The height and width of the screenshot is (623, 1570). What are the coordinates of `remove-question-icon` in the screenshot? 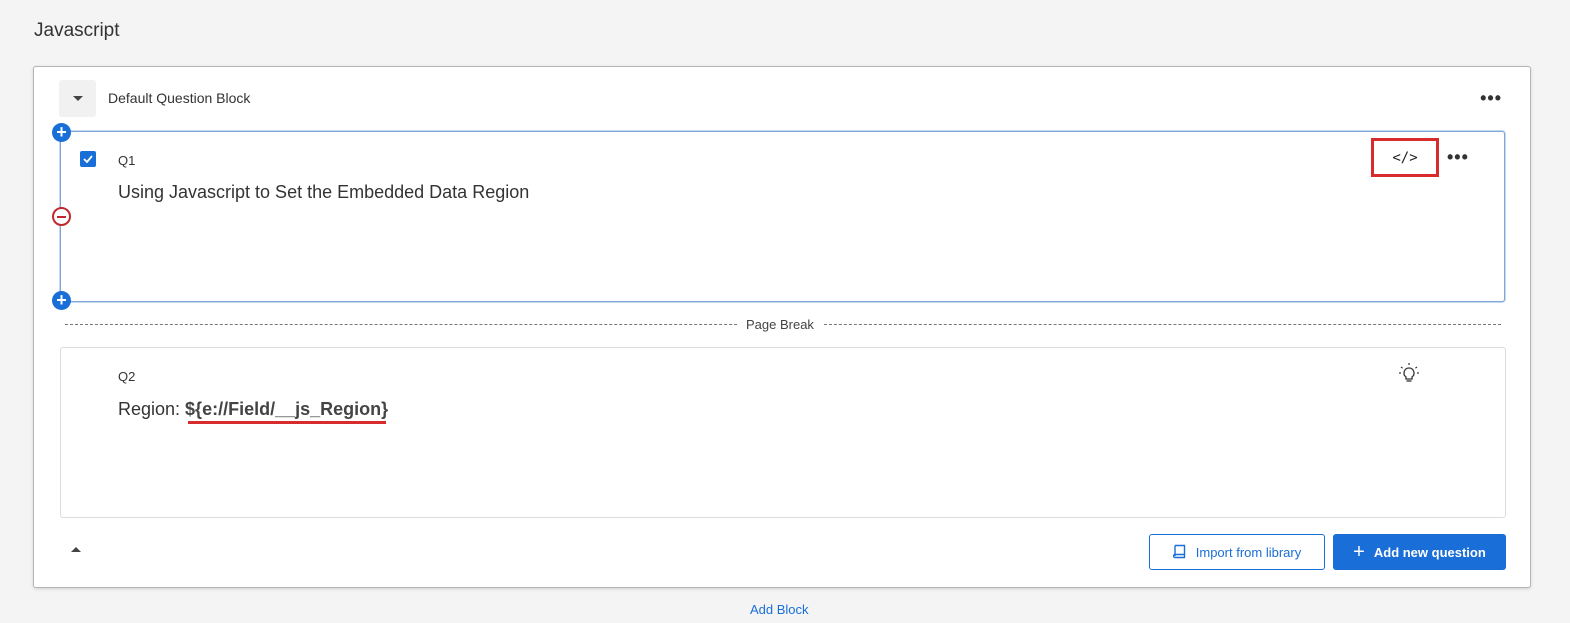 It's located at (61, 216).